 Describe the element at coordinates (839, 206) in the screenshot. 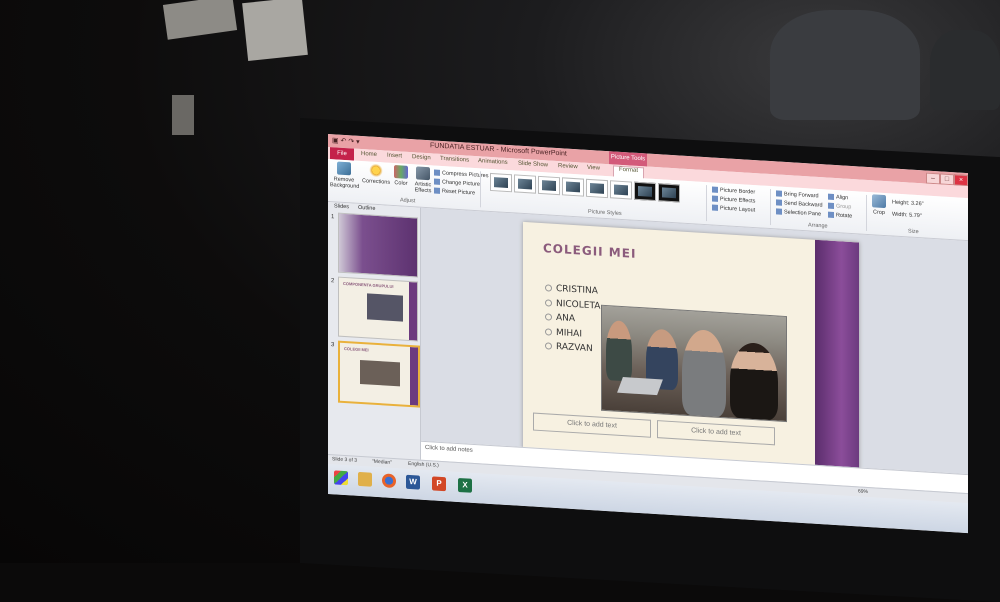

I see `group-button: Group` at that location.